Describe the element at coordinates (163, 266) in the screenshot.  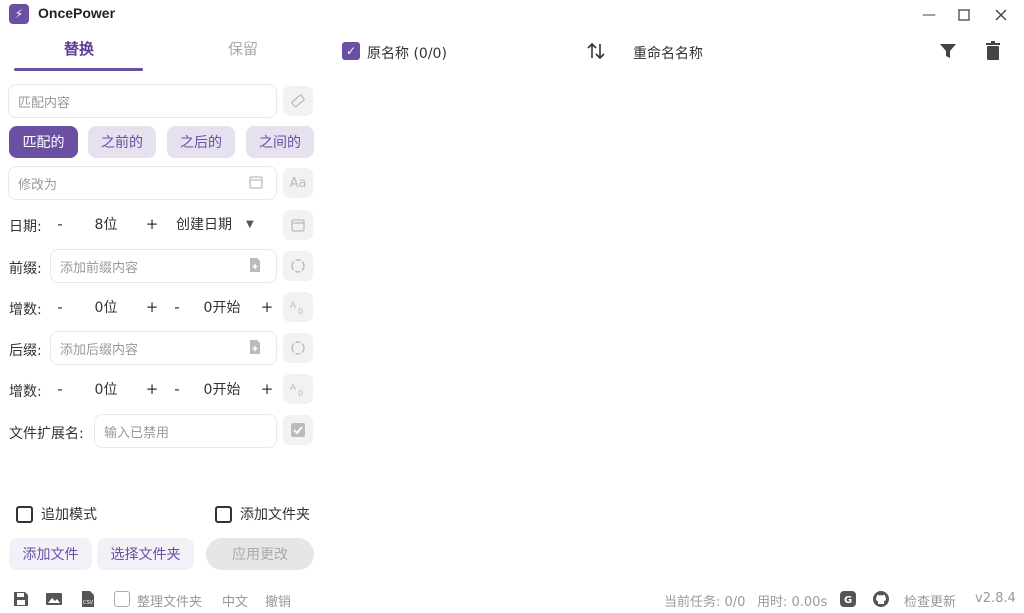
I see `prefix-input: 添加前缀内容` at that location.